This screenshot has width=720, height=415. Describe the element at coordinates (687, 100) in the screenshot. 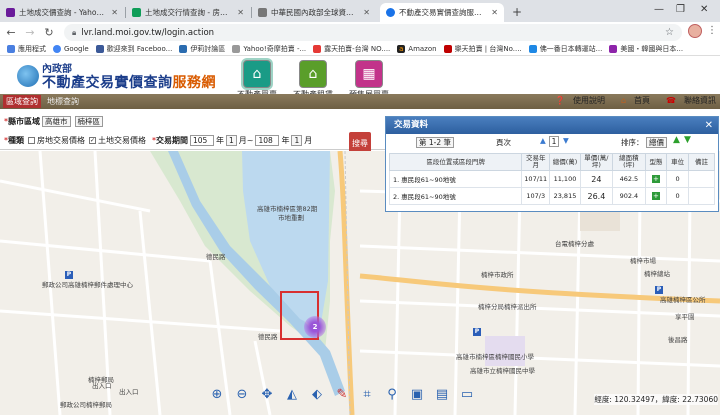

I see `contact-link: ☎ 聯絡資訊` at that location.